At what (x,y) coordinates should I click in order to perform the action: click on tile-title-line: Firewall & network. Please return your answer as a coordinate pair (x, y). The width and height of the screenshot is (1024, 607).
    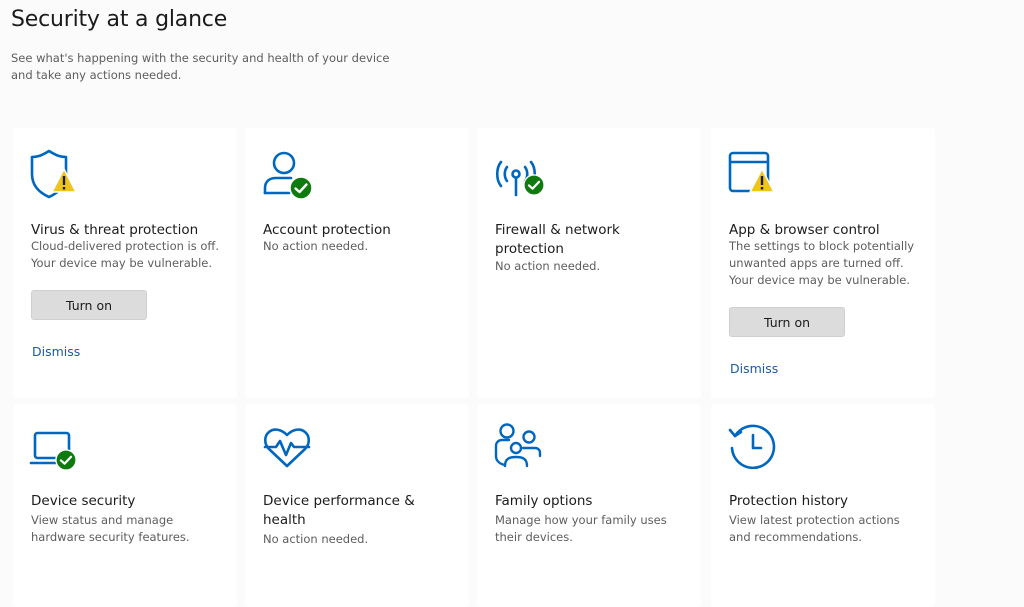
    Looking at the image, I should click on (557, 230).